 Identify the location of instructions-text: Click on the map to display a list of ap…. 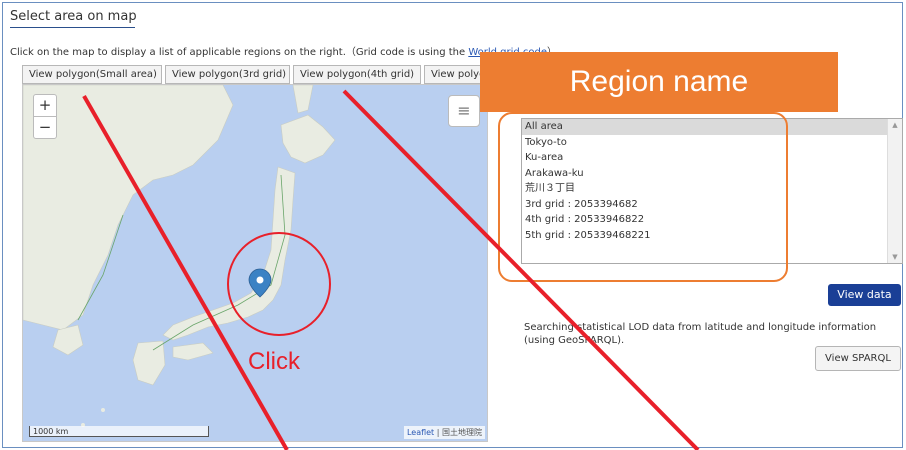
(239, 52).